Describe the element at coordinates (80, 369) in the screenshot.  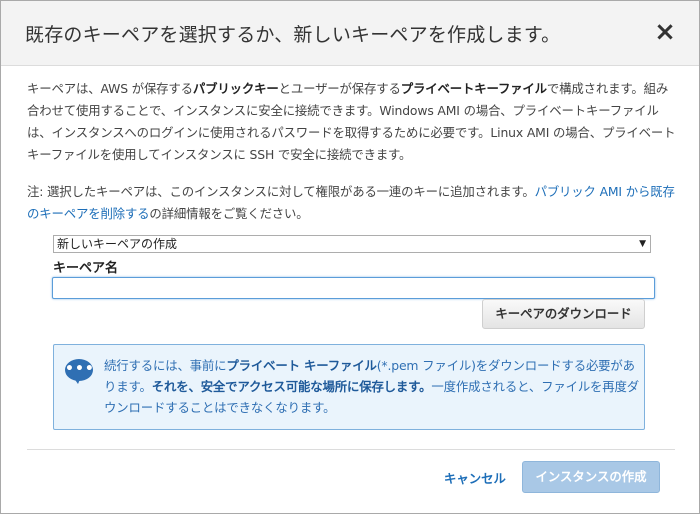
I see `speech-bubble-dots: •••` at that location.